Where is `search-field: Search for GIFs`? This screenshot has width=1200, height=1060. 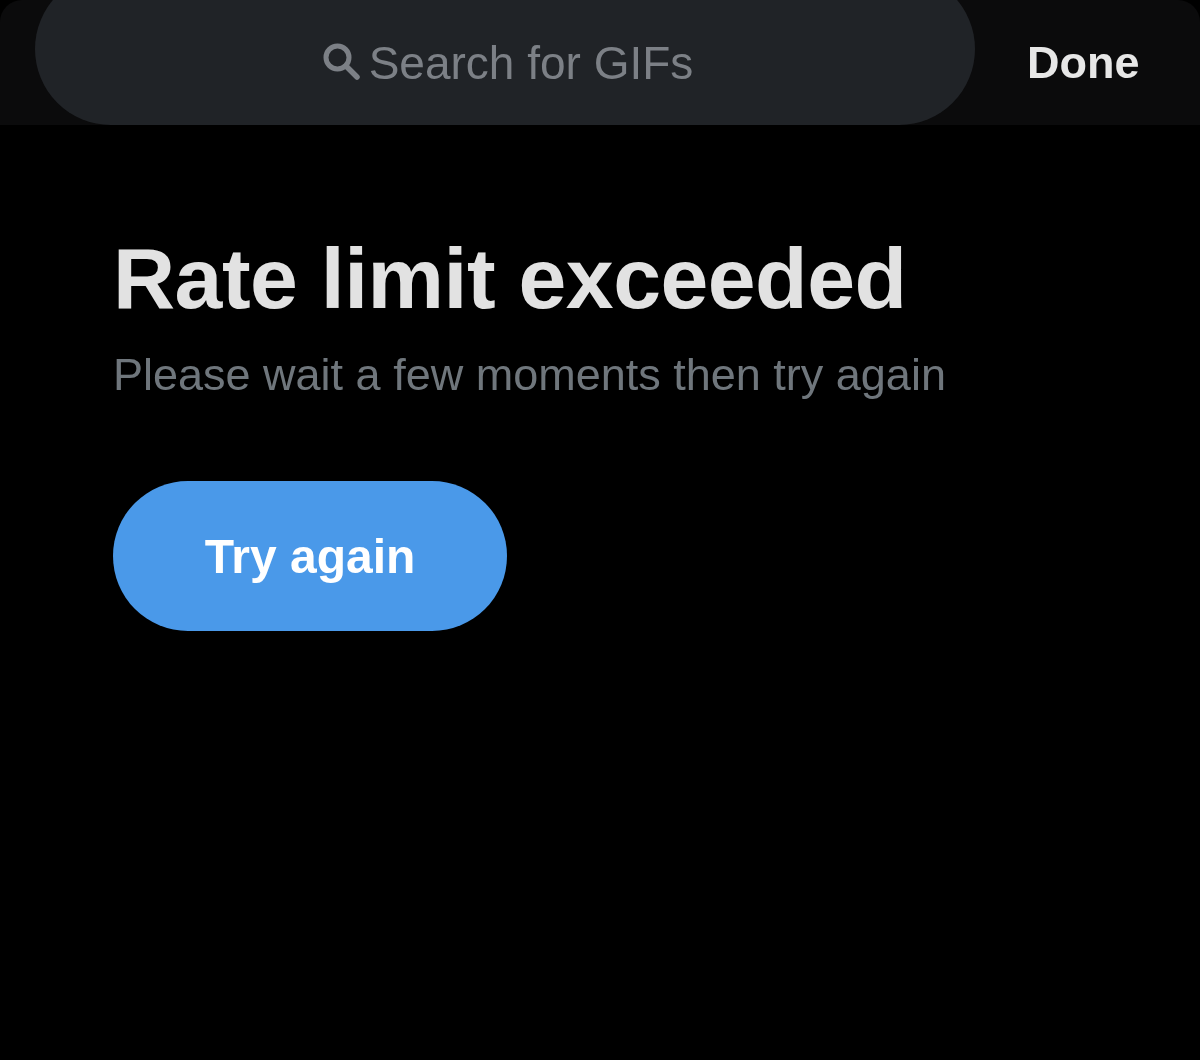 search-field: Search for GIFs is located at coordinates (505, 62).